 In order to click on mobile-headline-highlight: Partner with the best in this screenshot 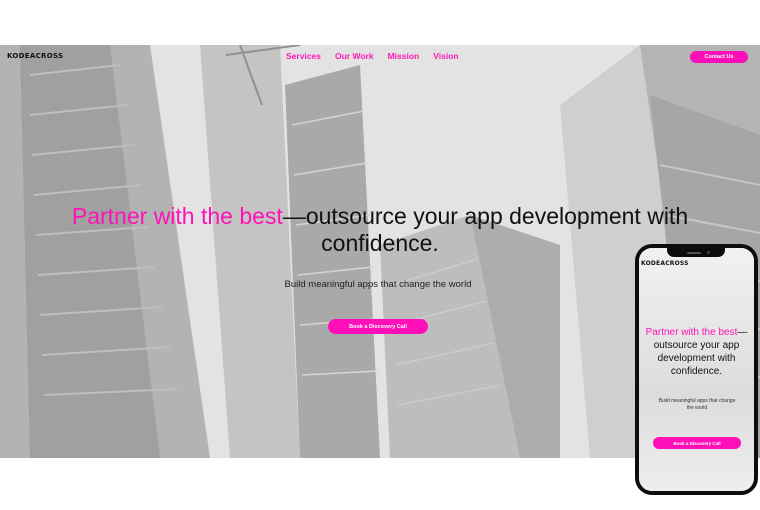, I will do `click(691, 332)`.